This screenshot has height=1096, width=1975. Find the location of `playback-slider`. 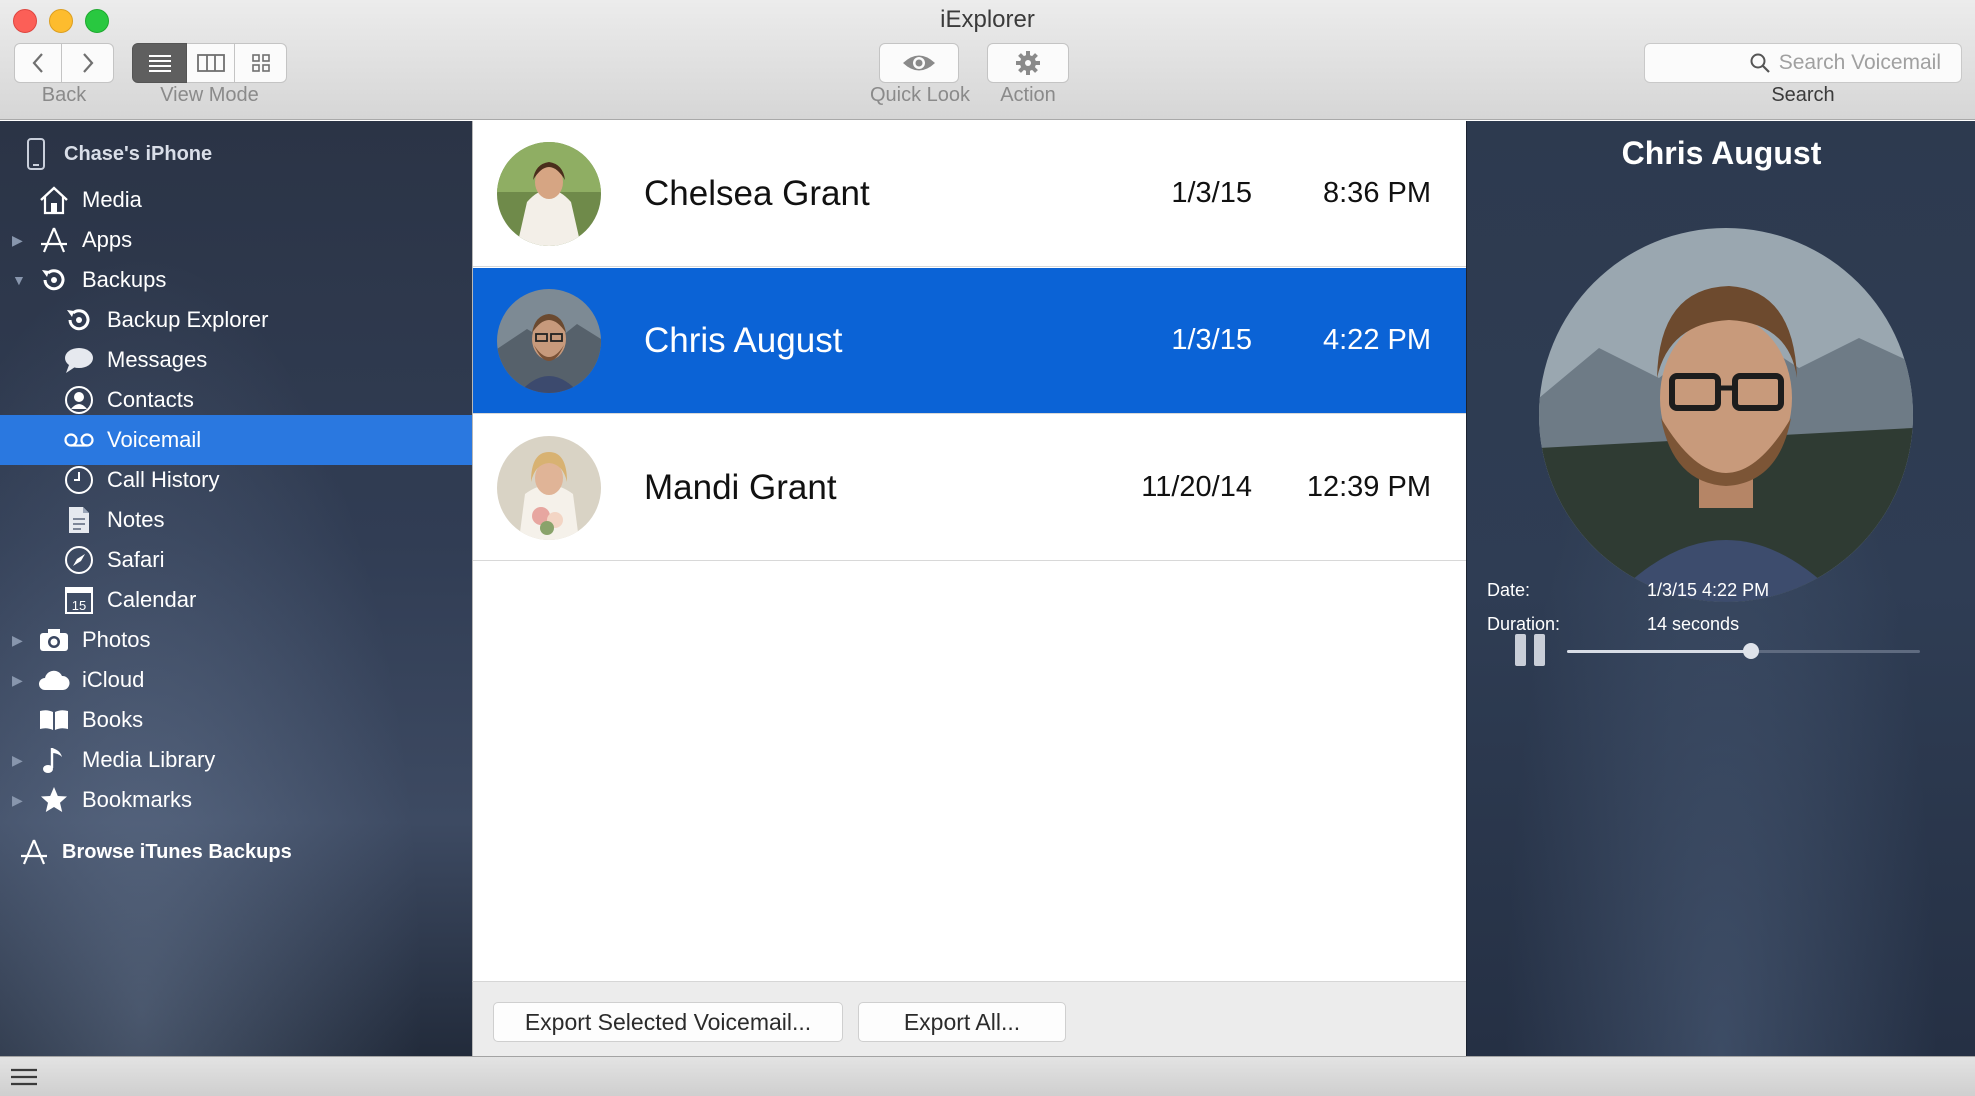

playback-slider is located at coordinates (1743, 651).